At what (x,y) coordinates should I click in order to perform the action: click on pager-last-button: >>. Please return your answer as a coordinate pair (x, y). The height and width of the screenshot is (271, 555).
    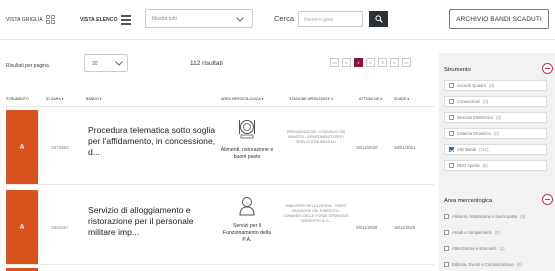
    Looking at the image, I should click on (406, 62).